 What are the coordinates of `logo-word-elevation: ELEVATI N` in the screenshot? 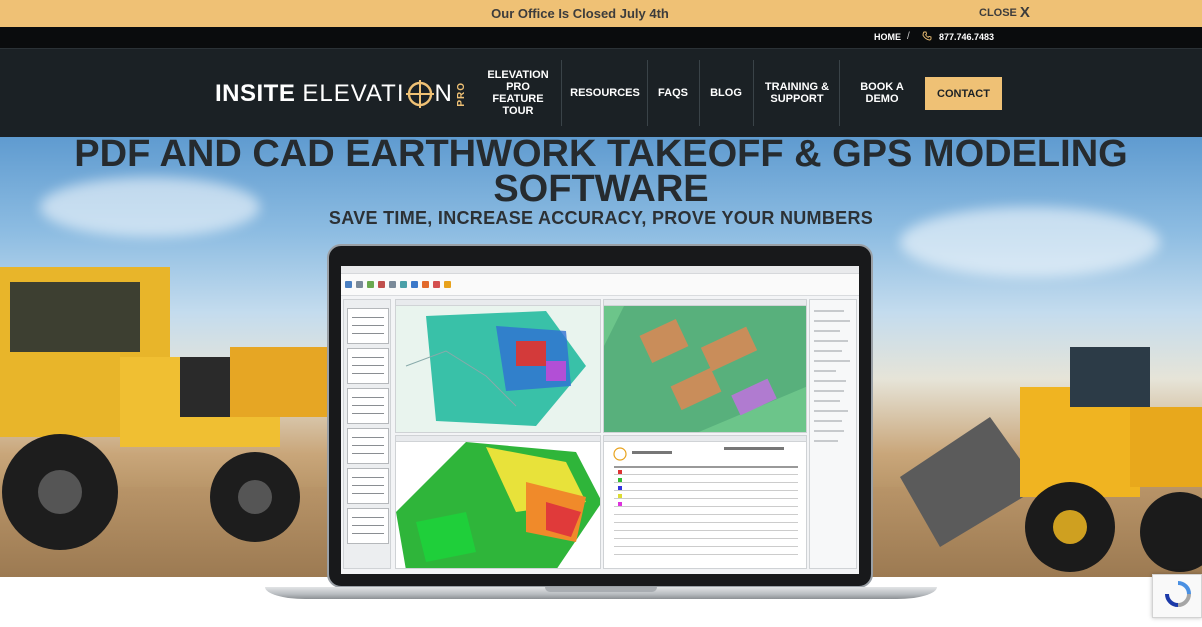 It's located at (377, 94).